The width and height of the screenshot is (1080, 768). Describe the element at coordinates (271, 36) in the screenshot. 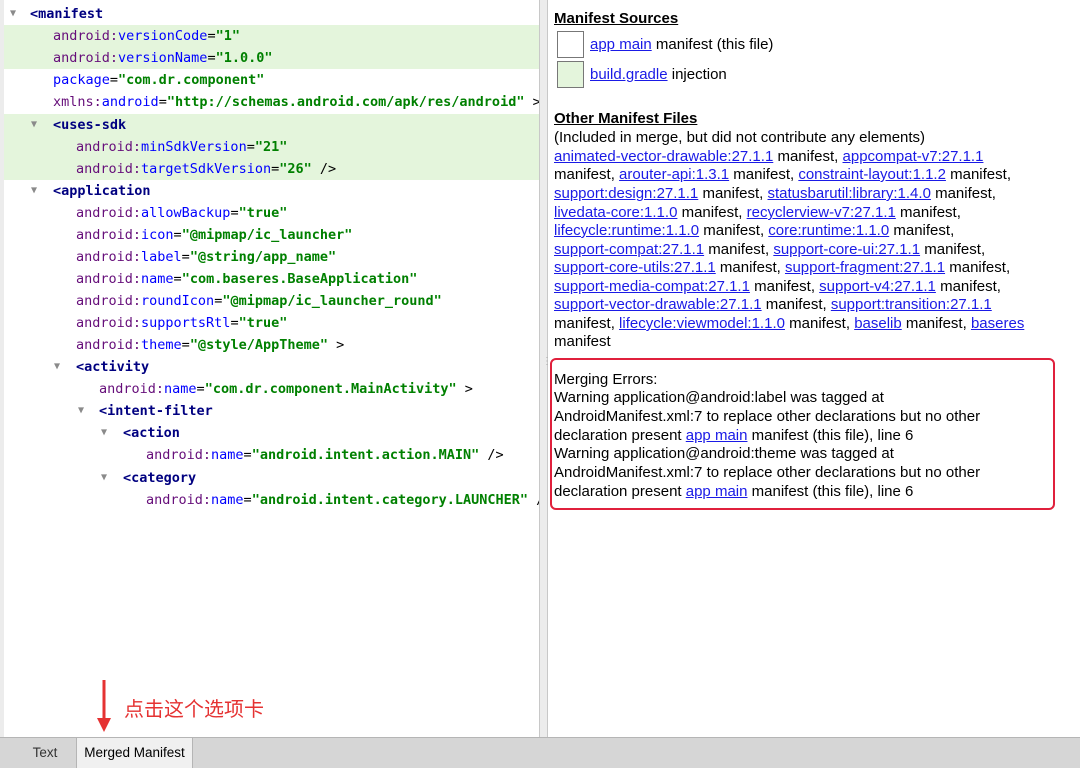

I see `xml-line-version-code: android:versionCode="1"` at that location.